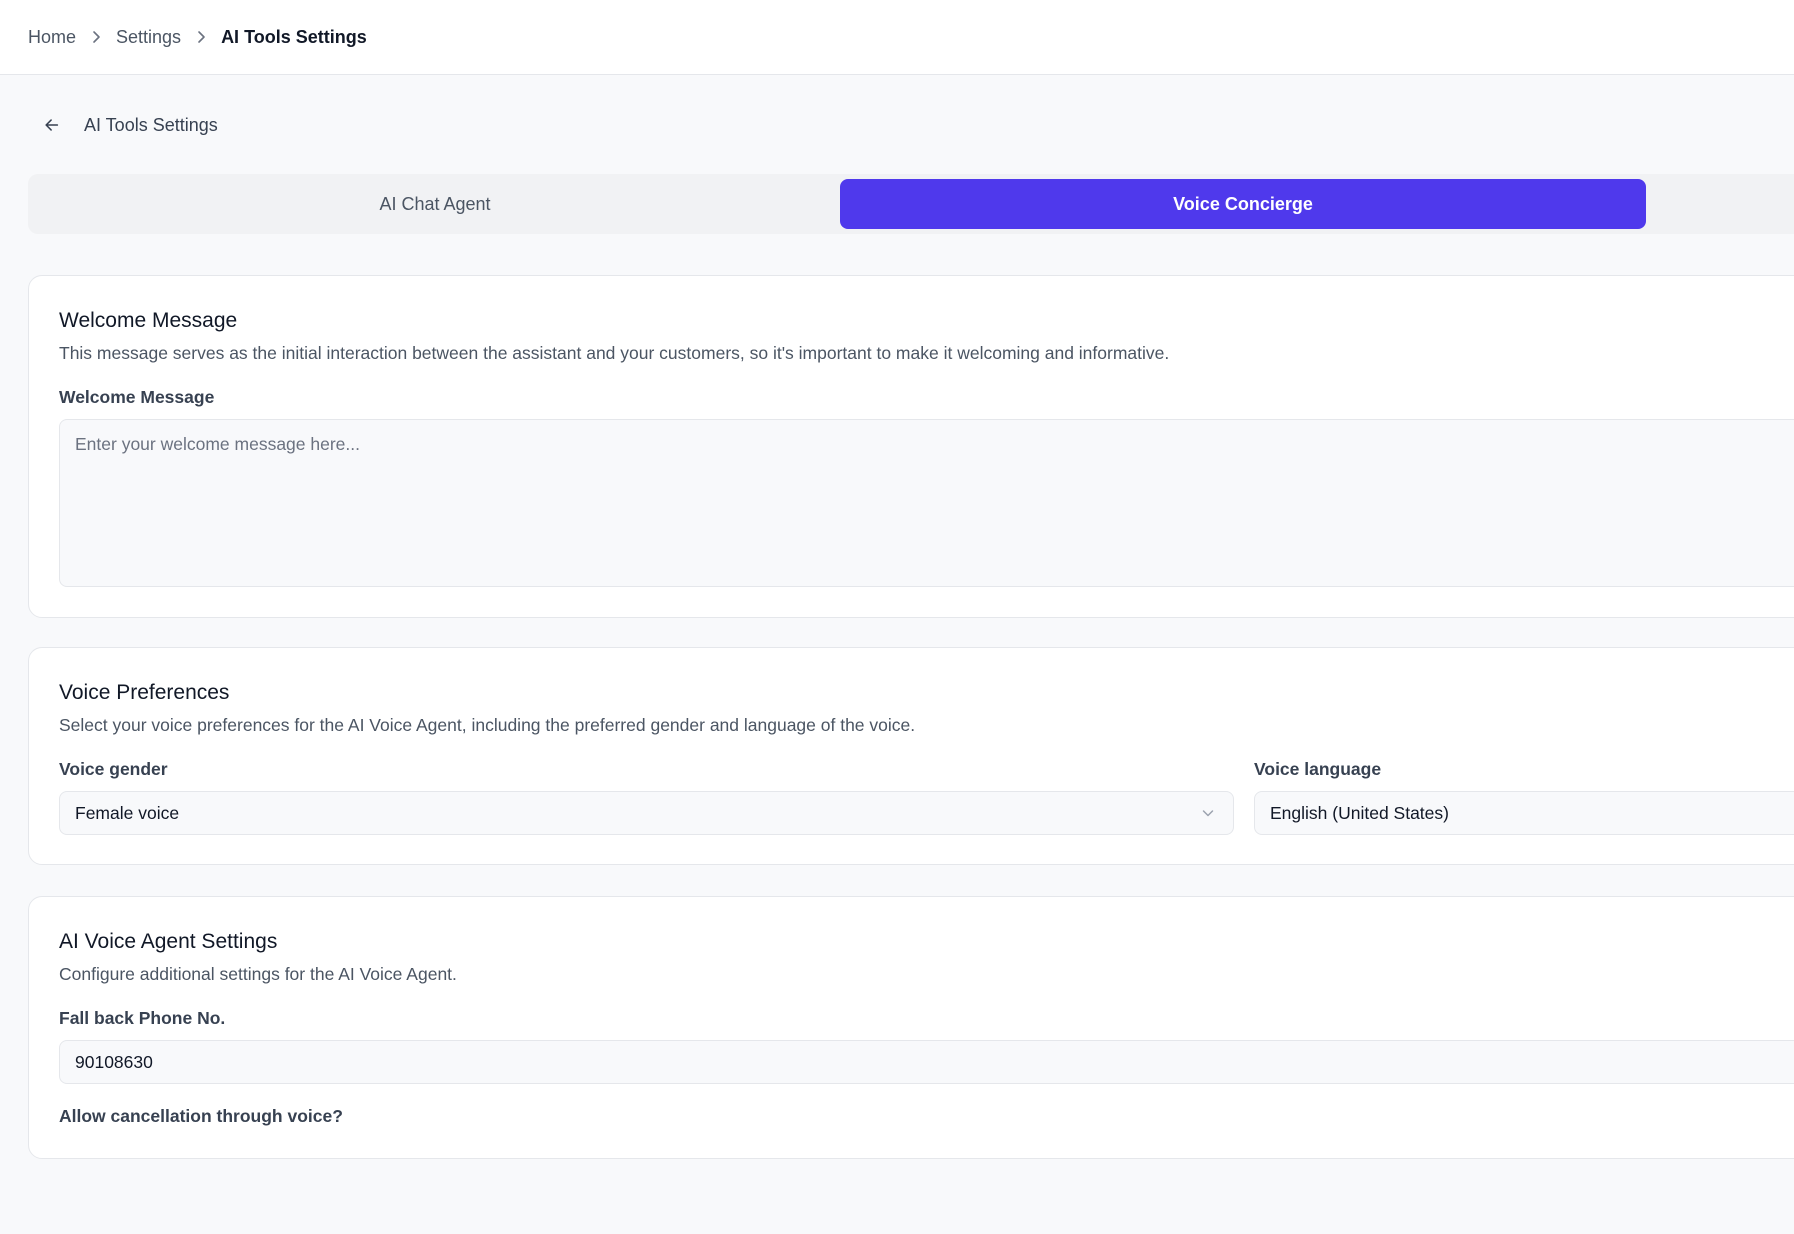 Image resolution: width=1794 pixels, height=1234 pixels. I want to click on welcome-message-label: Welcome Message, so click(137, 397).